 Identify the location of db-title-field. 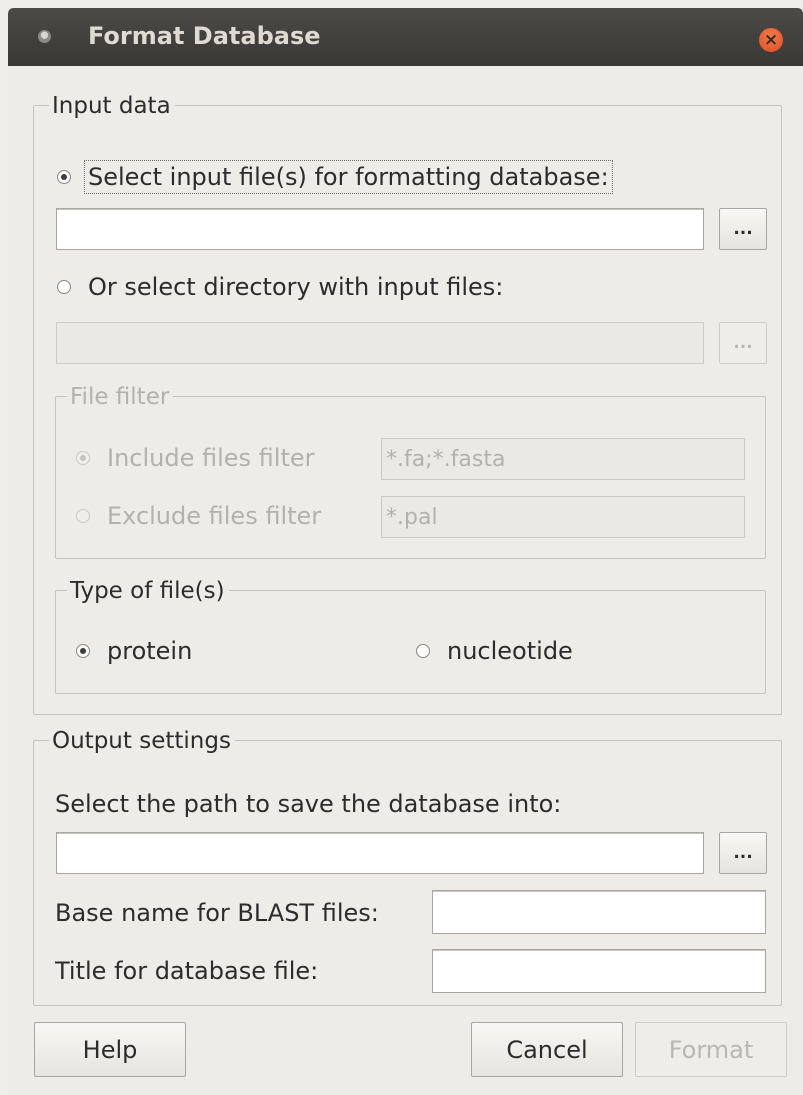
(599, 971).